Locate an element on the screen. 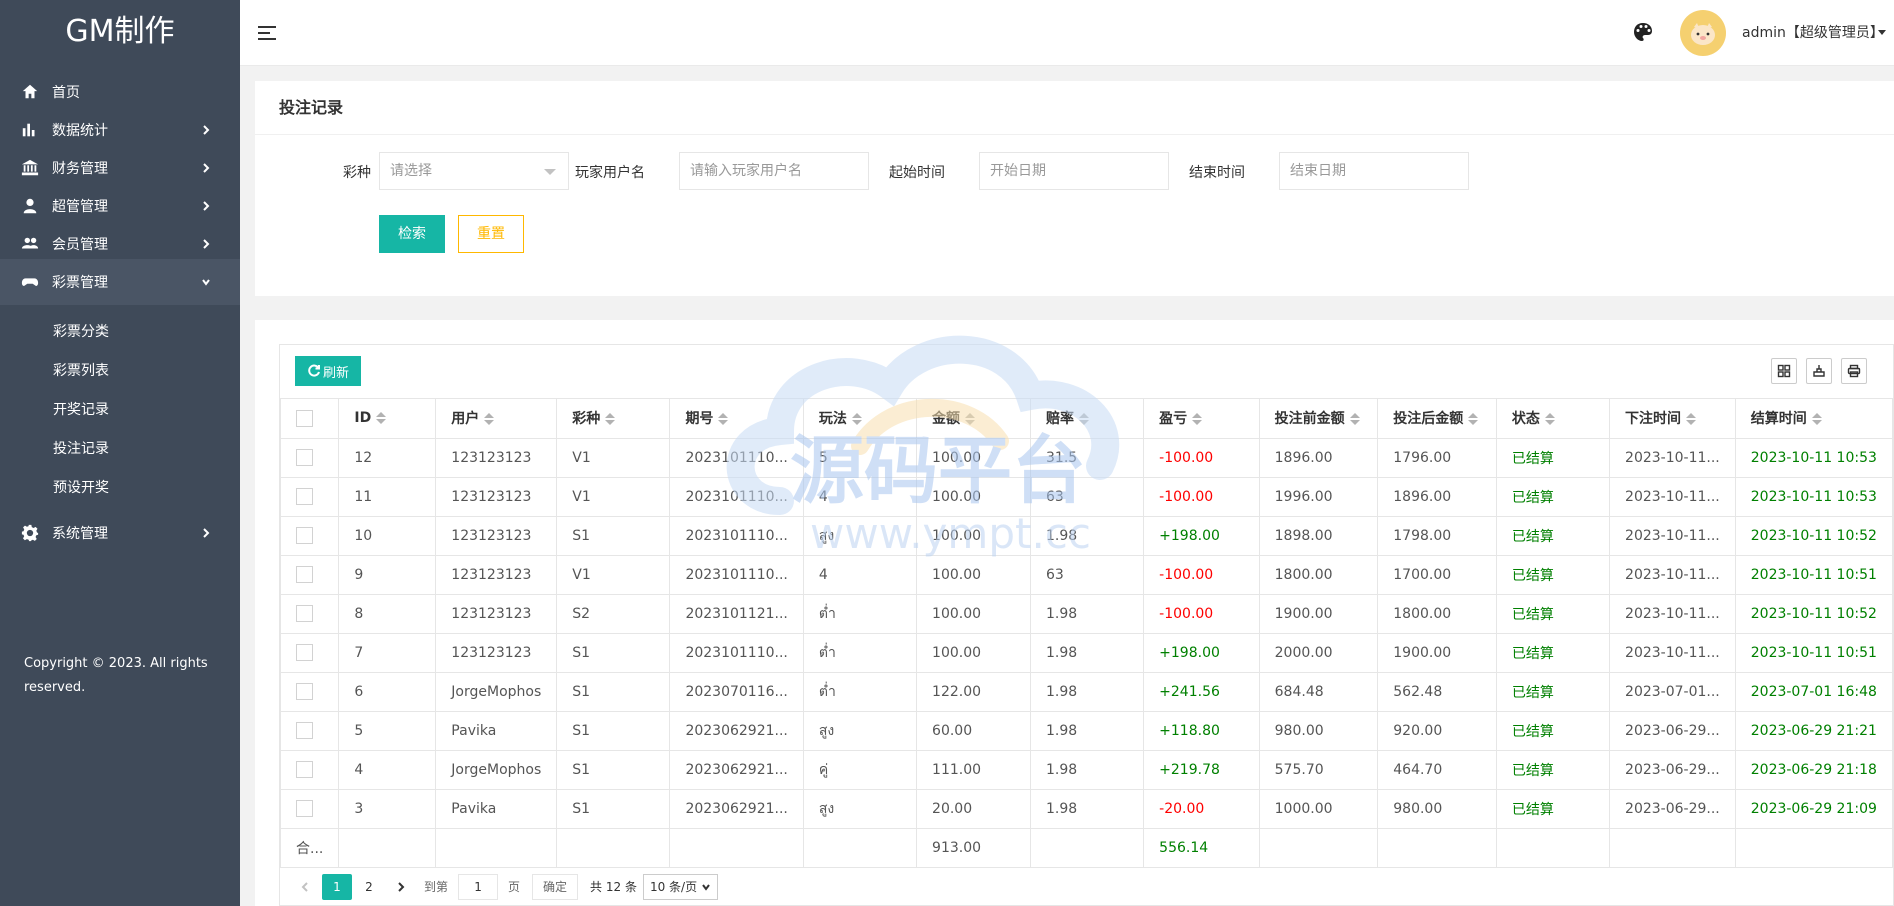 Image resolution: width=1894 pixels, height=906 pixels. cell-id: 10 is located at coordinates (387, 535).